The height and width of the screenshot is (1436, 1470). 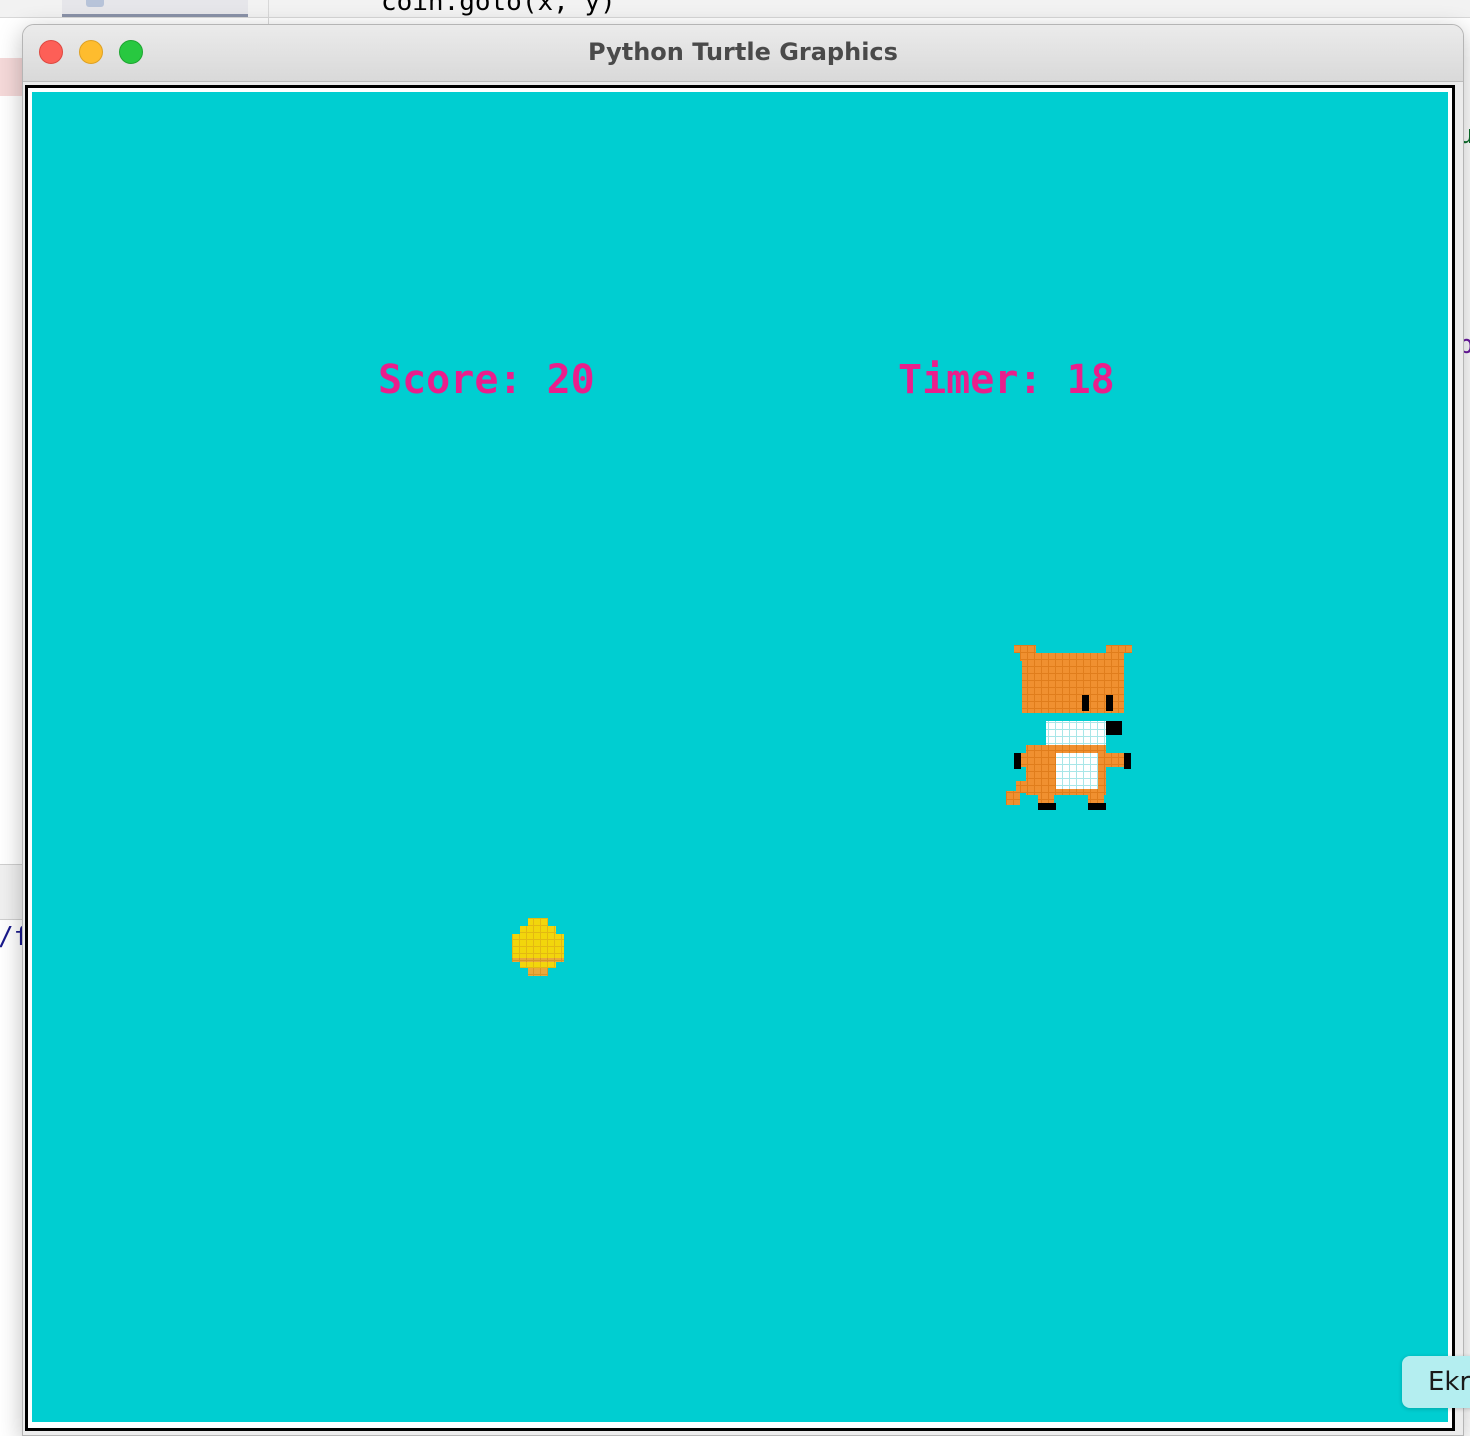 What do you see at coordinates (1436, 1382) in the screenshot?
I see `screen-capture-button: Ekr` at bounding box center [1436, 1382].